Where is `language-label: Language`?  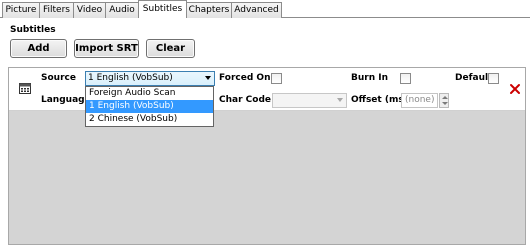 language-label: Language is located at coordinates (66, 100).